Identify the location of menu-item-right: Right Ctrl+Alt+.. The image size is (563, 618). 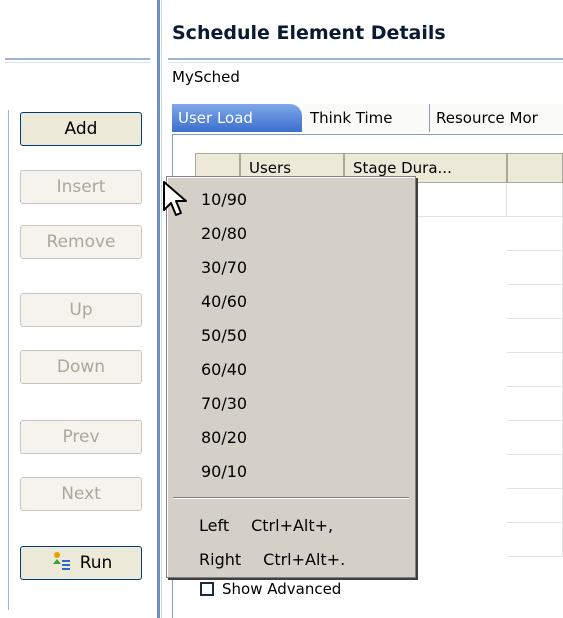
(291, 560).